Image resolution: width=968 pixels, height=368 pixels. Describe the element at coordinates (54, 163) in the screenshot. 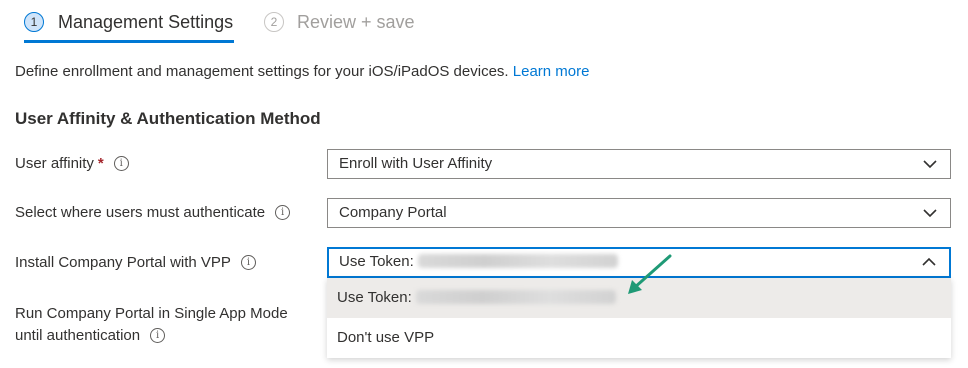

I see `user-affinity-label-text: User affinity` at that location.